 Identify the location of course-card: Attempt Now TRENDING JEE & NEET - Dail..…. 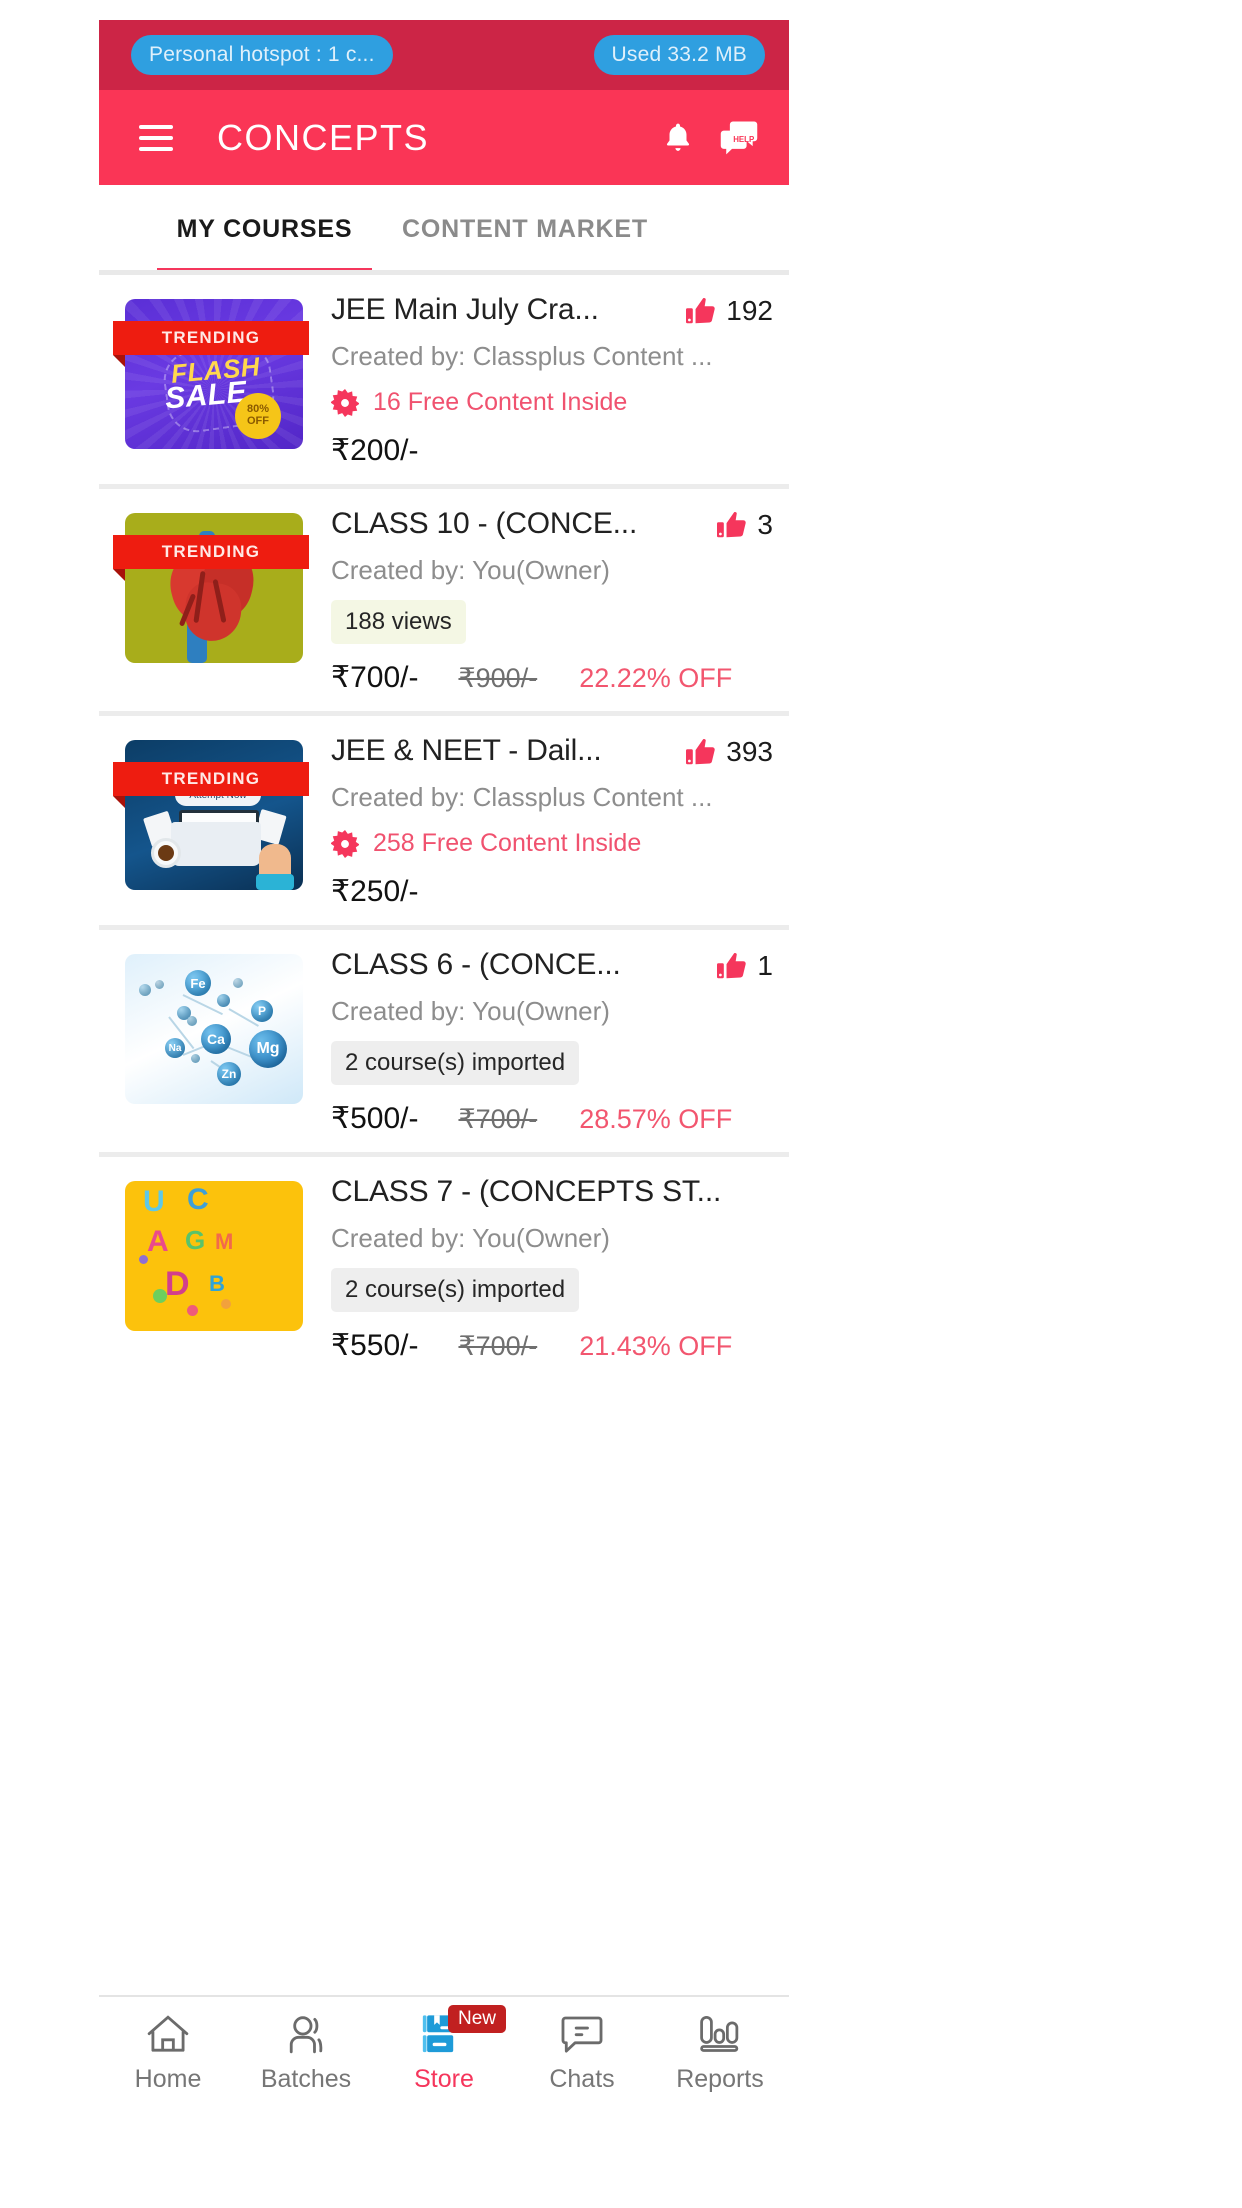
(444, 818).